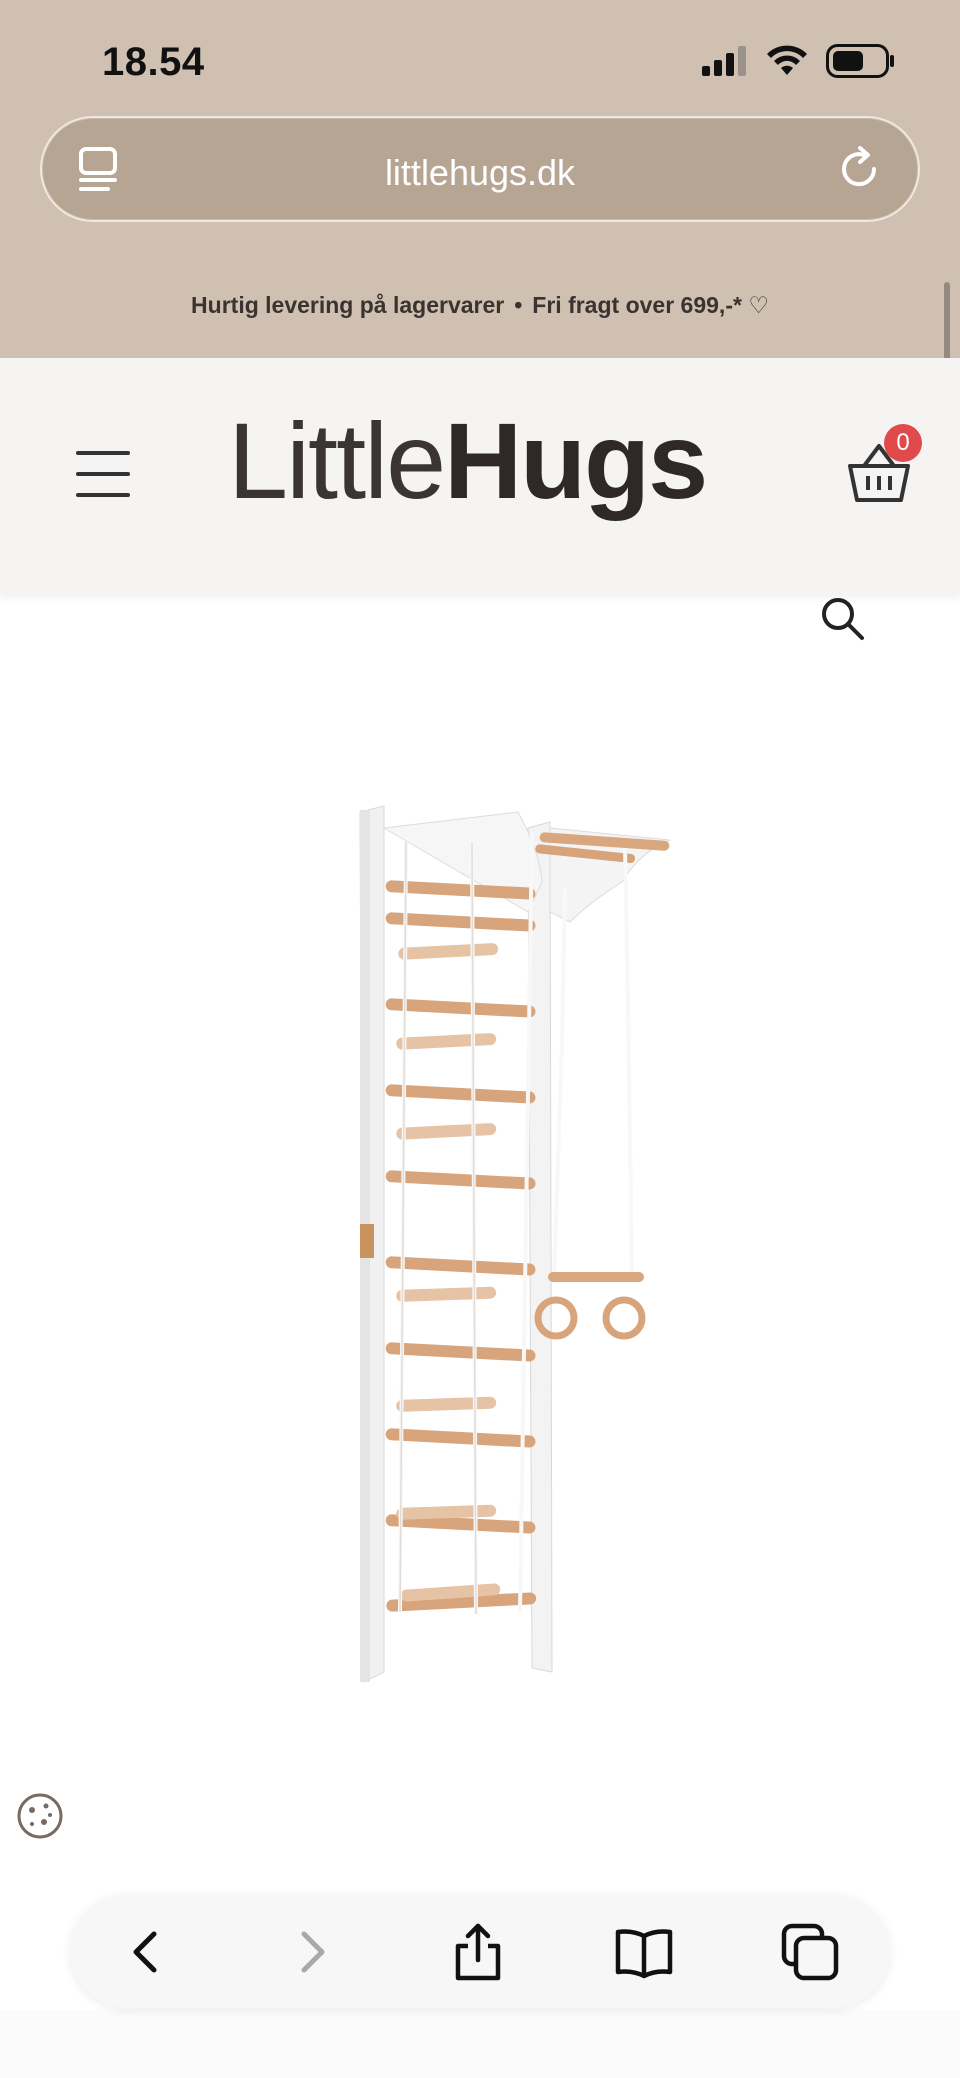 The width and height of the screenshot is (960, 2078). Describe the element at coordinates (787, 60) in the screenshot. I see `wifi-icon` at that location.